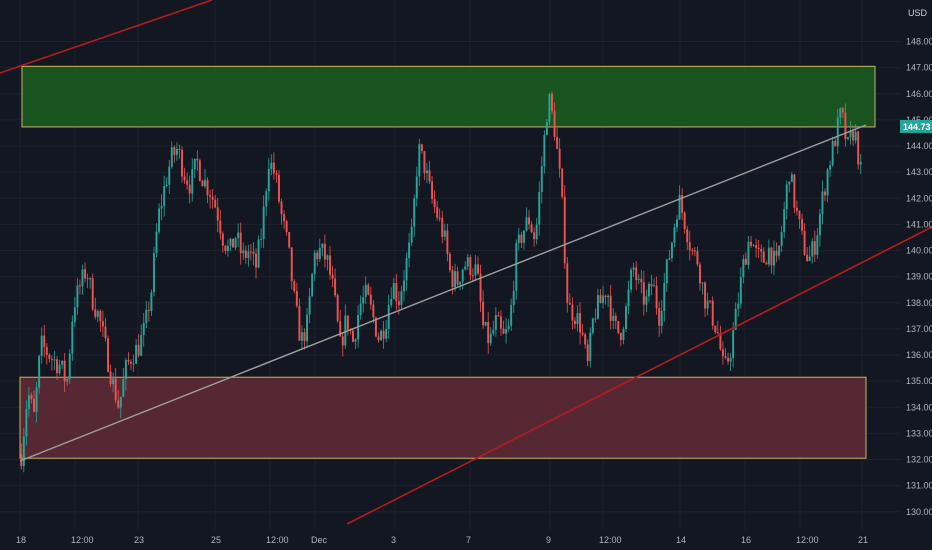 The width and height of the screenshot is (932, 550). What do you see at coordinates (863, 540) in the screenshot?
I see `x-tick-label: 21` at bounding box center [863, 540].